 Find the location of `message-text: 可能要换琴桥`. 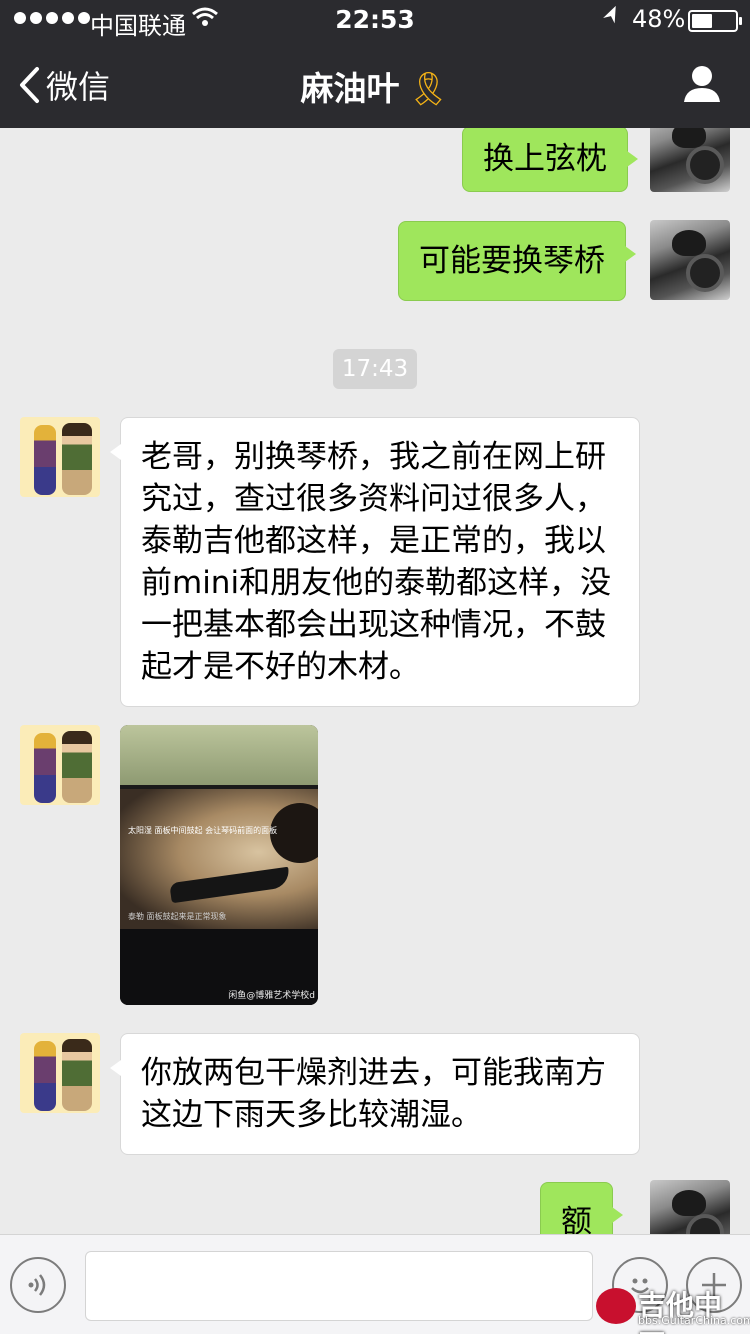

message-text: 可能要换琴桥 is located at coordinates (512, 261).